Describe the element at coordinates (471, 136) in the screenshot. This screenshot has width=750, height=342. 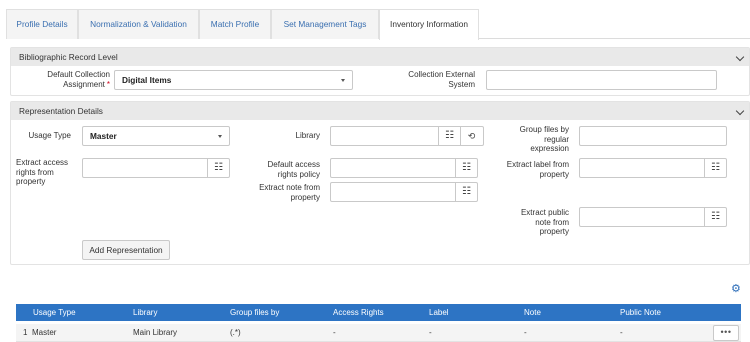
I see `history-icon: ⟲` at that location.